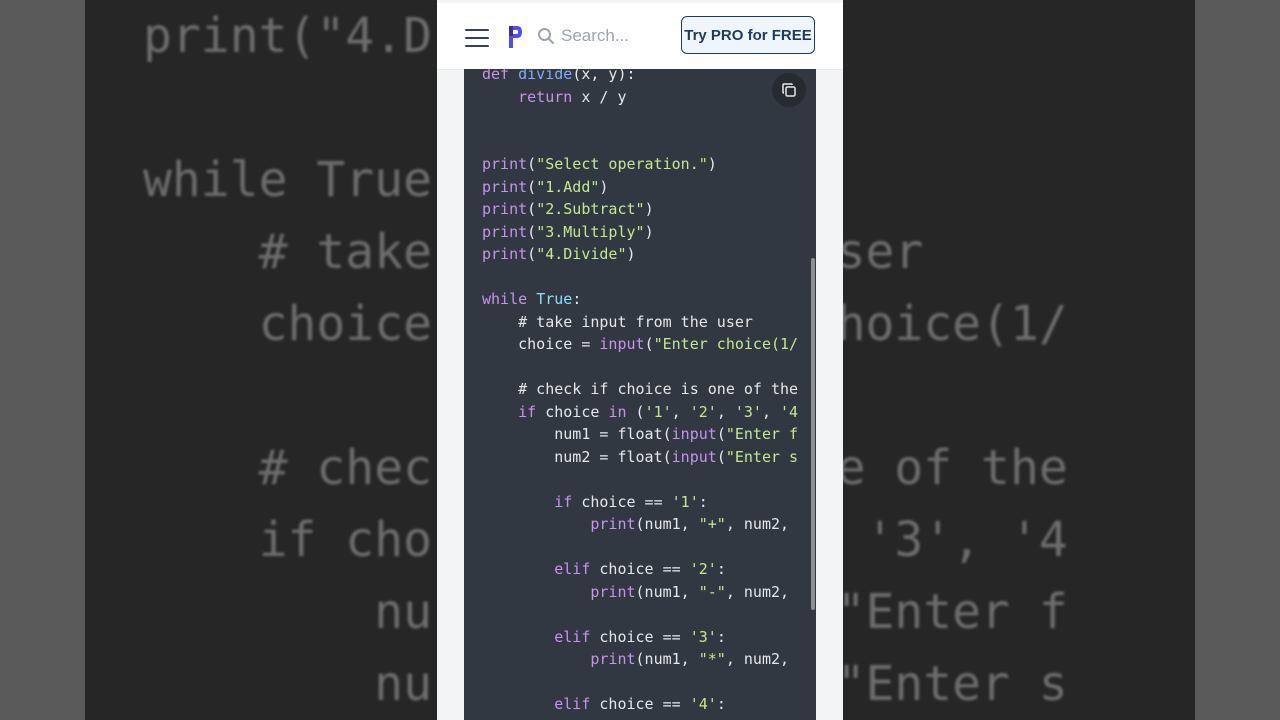 Image resolution: width=1280 pixels, height=720 pixels. Describe the element at coordinates (622, 164) in the screenshot. I see `code-token: "Select operation."` at that location.